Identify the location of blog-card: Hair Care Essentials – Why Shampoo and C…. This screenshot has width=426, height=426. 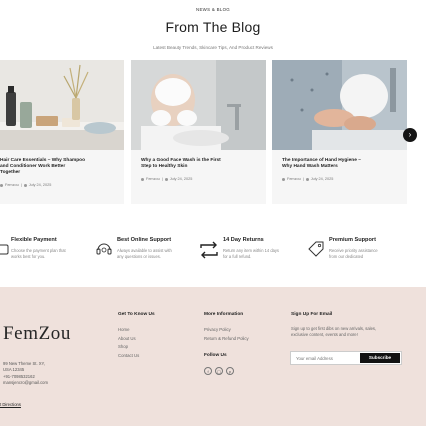
(62, 132).